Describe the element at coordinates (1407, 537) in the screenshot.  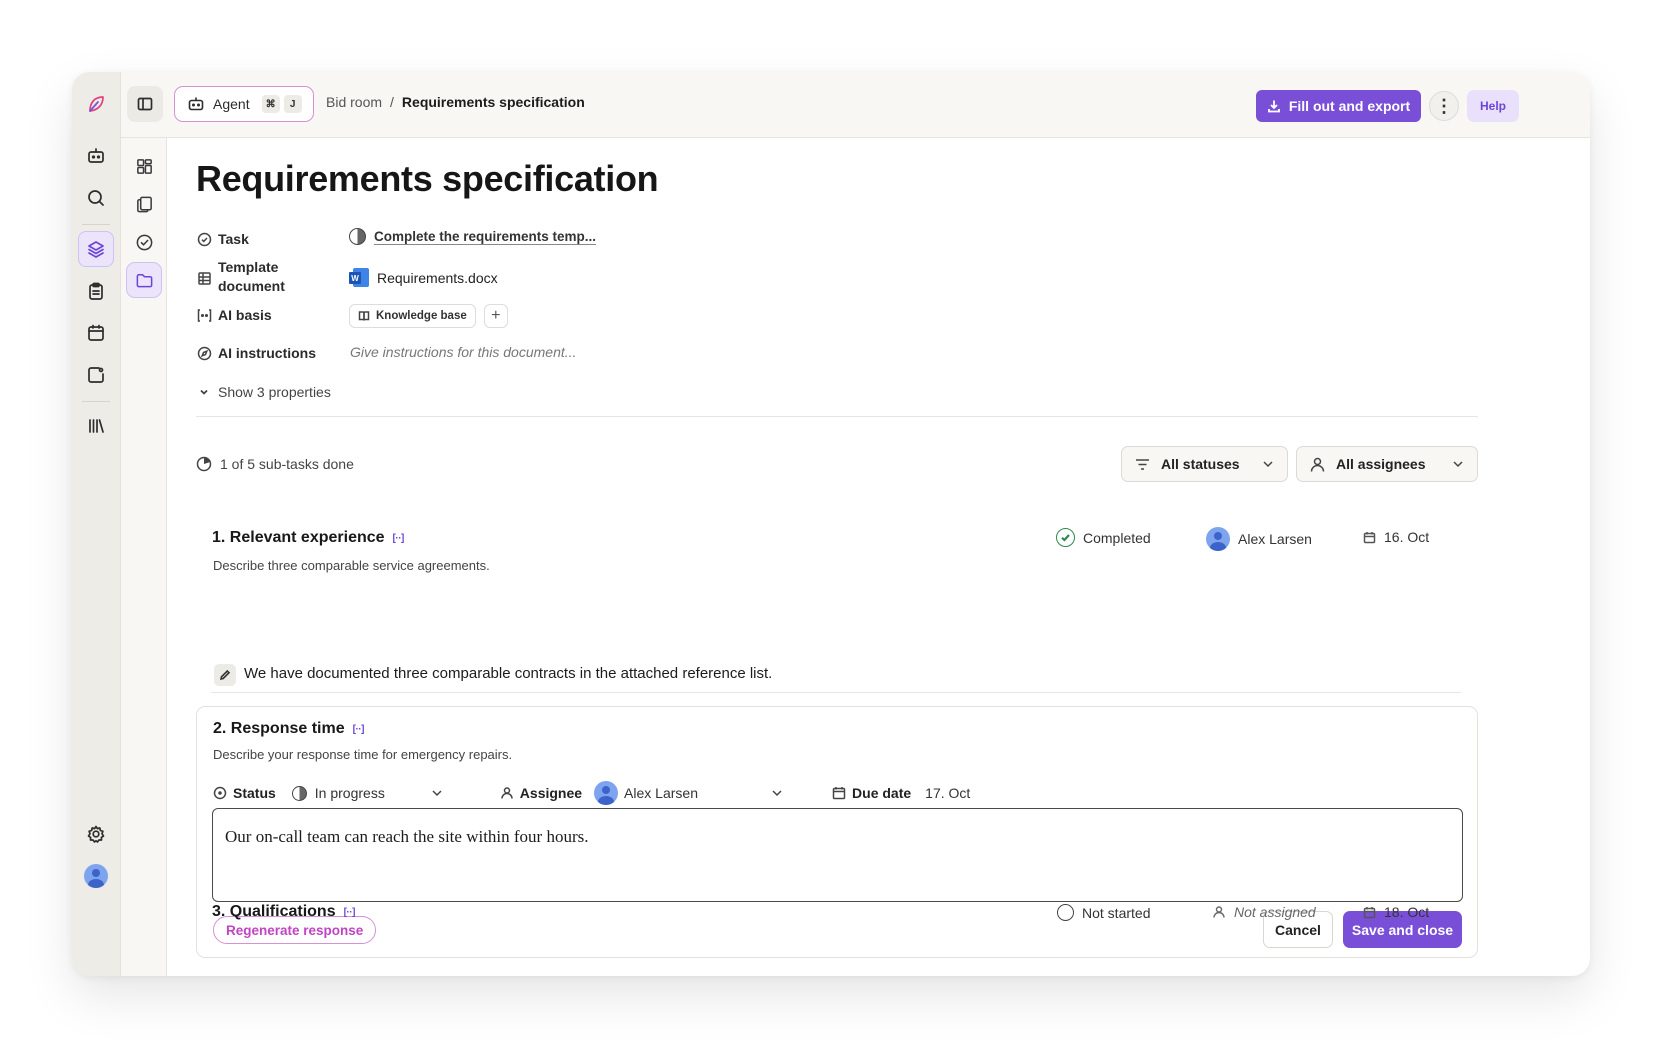
I see `due-date-text: 16. Oct` at that location.